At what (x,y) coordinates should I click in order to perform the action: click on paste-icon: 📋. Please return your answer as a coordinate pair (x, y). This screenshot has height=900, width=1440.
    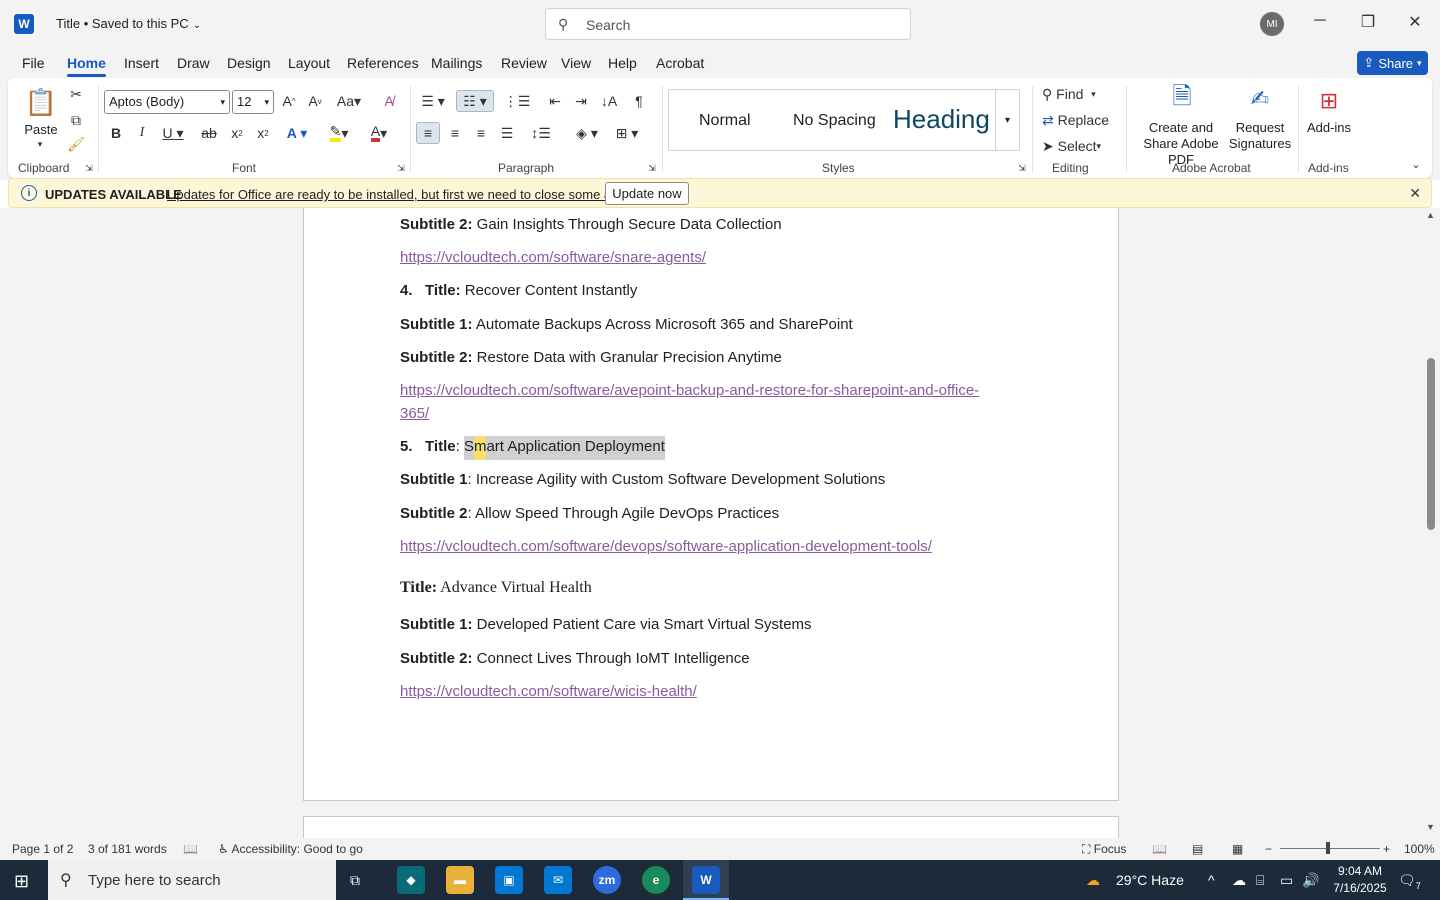
    Looking at the image, I should click on (41, 102).